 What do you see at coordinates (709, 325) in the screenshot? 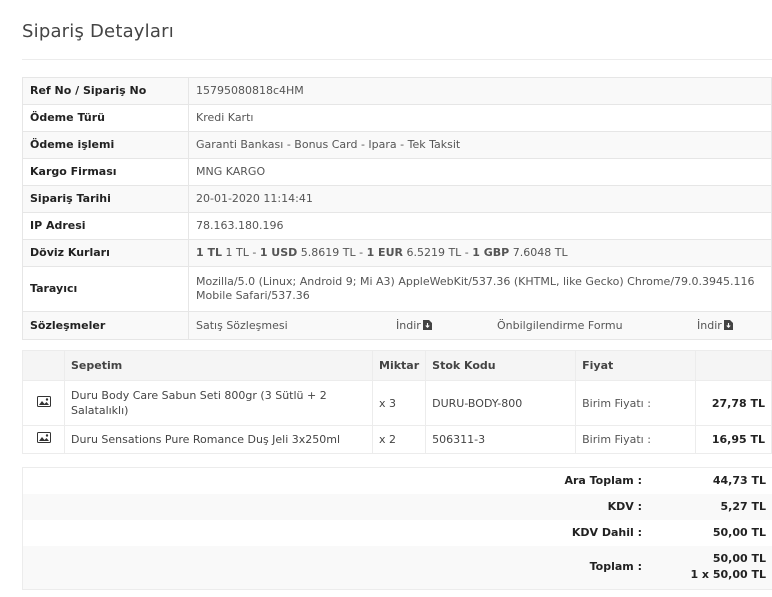
I see `prelim-download-text: İndir` at bounding box center [709, 325].